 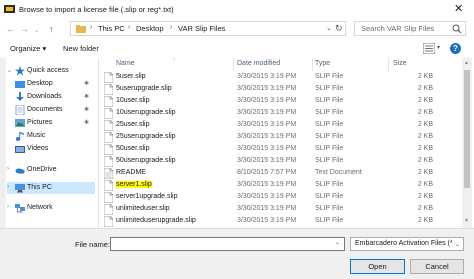 I want to click on file-name-label: File name:, so click(x=93, y=244).